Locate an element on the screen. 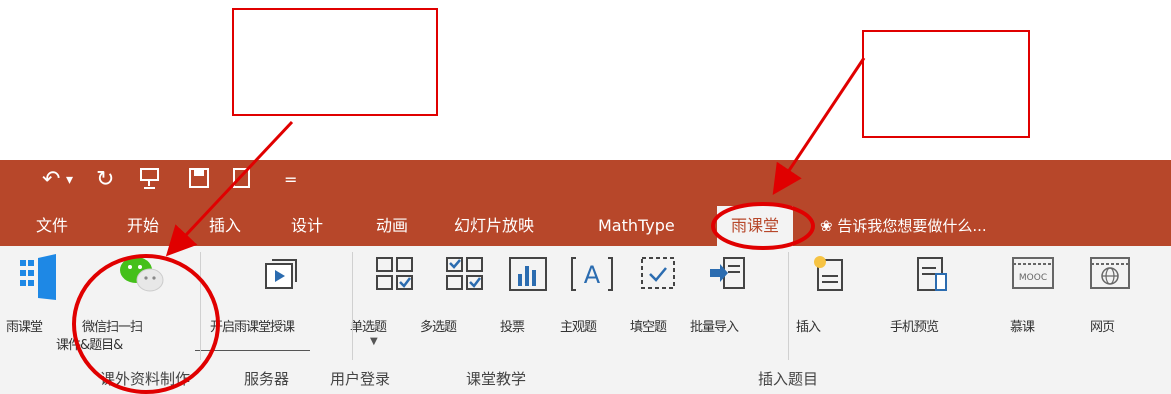  annotation-arrow-left is located at coordinates (229, 188).